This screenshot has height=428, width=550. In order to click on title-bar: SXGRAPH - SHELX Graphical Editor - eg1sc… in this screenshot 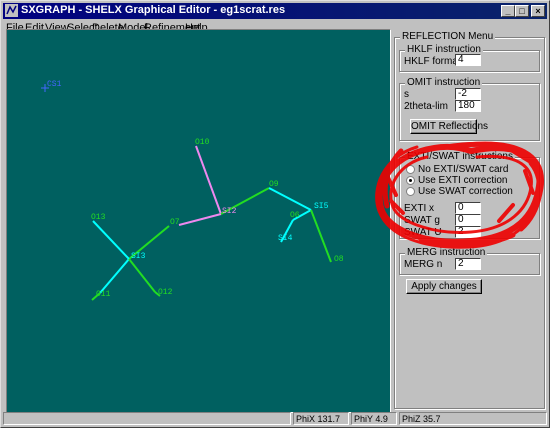, I will do `click(275, 11)`.